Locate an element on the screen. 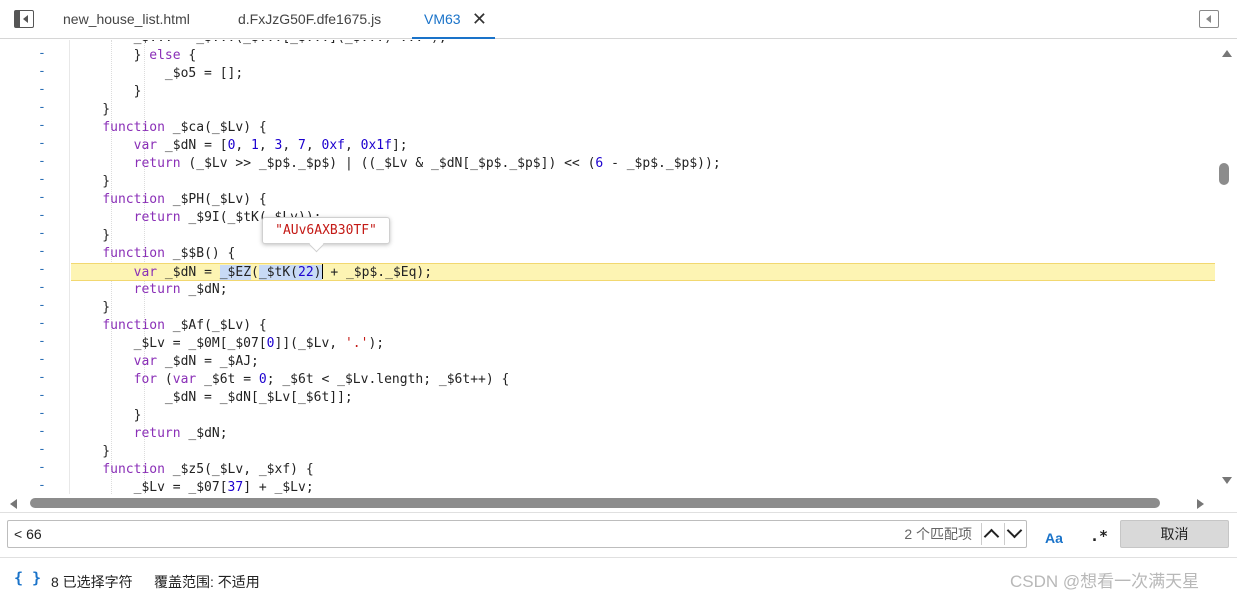 This screenshot has height=595, width=1237. search-input: < 66 2 个匹配项 is located at coordinates (517, 534).